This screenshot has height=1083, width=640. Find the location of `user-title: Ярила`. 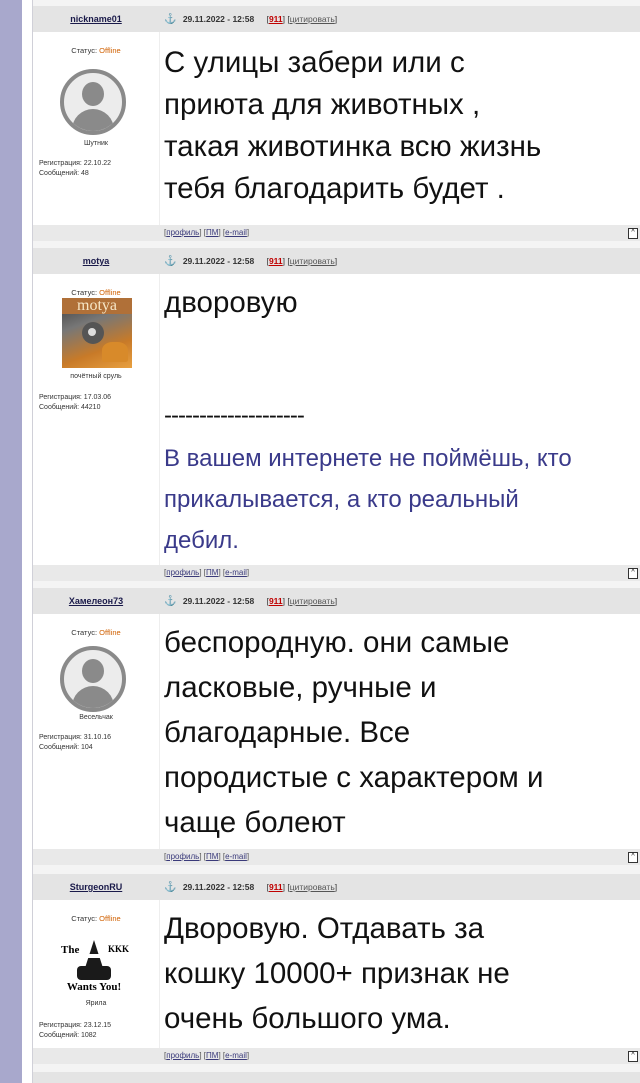

user-title: Ярила is located at coordinates (96, 1003).